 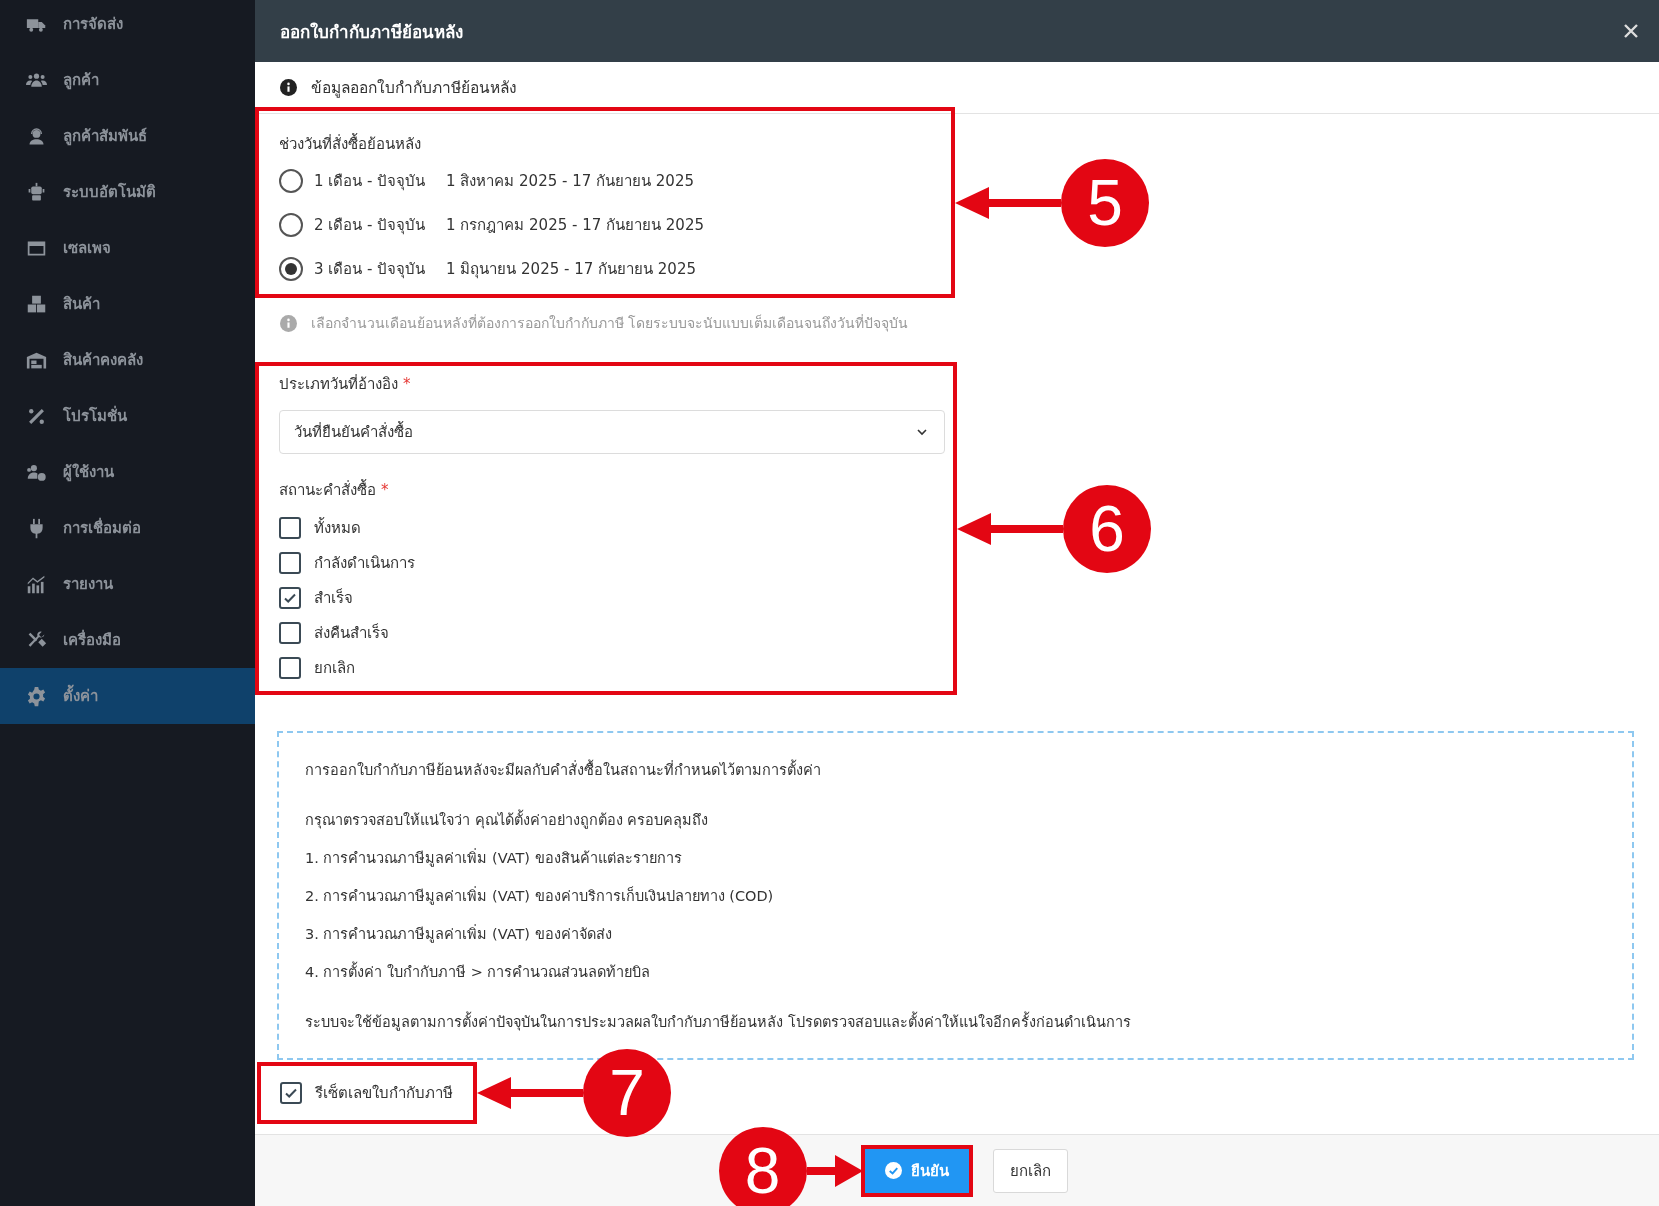 What do you see at coordinates (127, 584) in the screenshot?
I see `sidebar-item: รายงาน` at bounding box center [127, 584].